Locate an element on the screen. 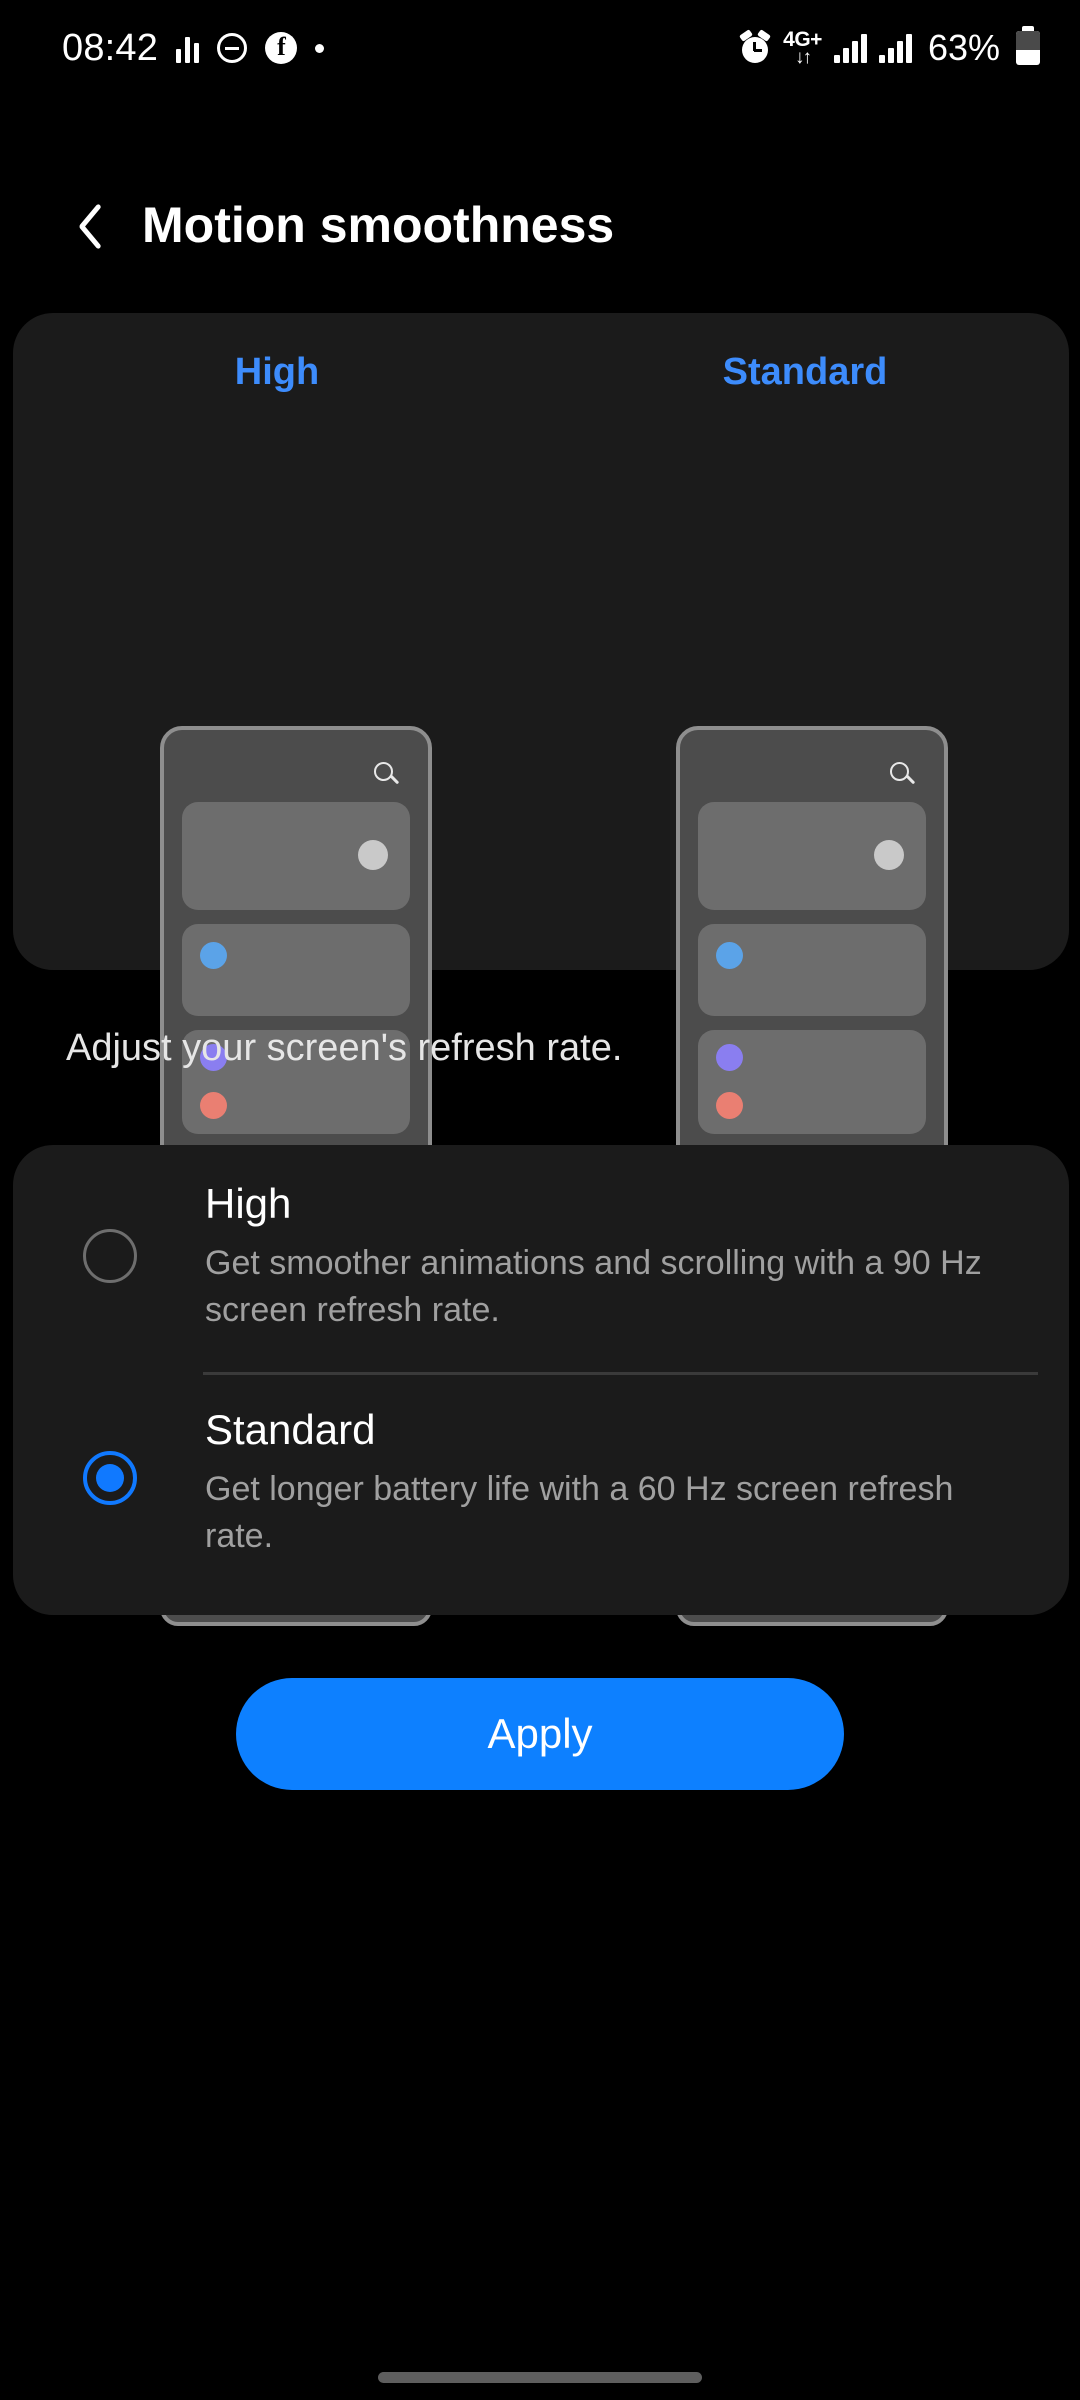 The height and width of the screenshot is (2400, 1080). preview-column-standard: Standard is located at coordinates (805, 353).